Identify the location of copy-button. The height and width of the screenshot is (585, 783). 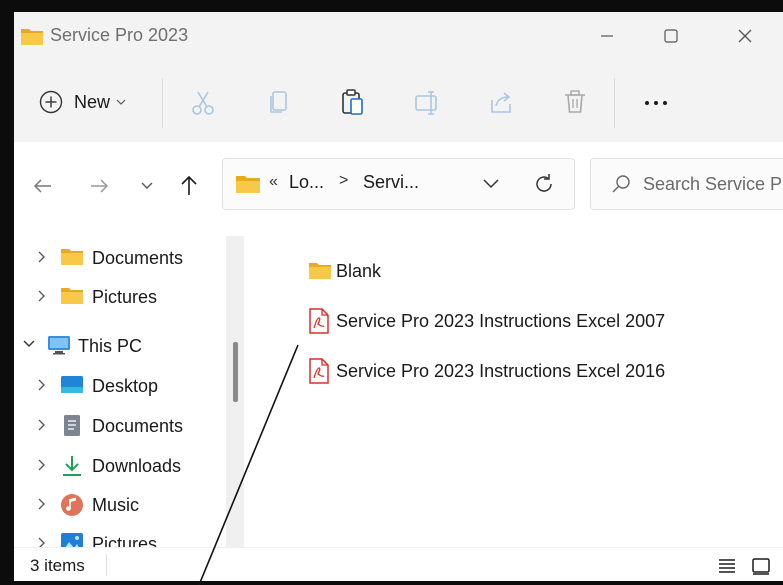
(279, 103).